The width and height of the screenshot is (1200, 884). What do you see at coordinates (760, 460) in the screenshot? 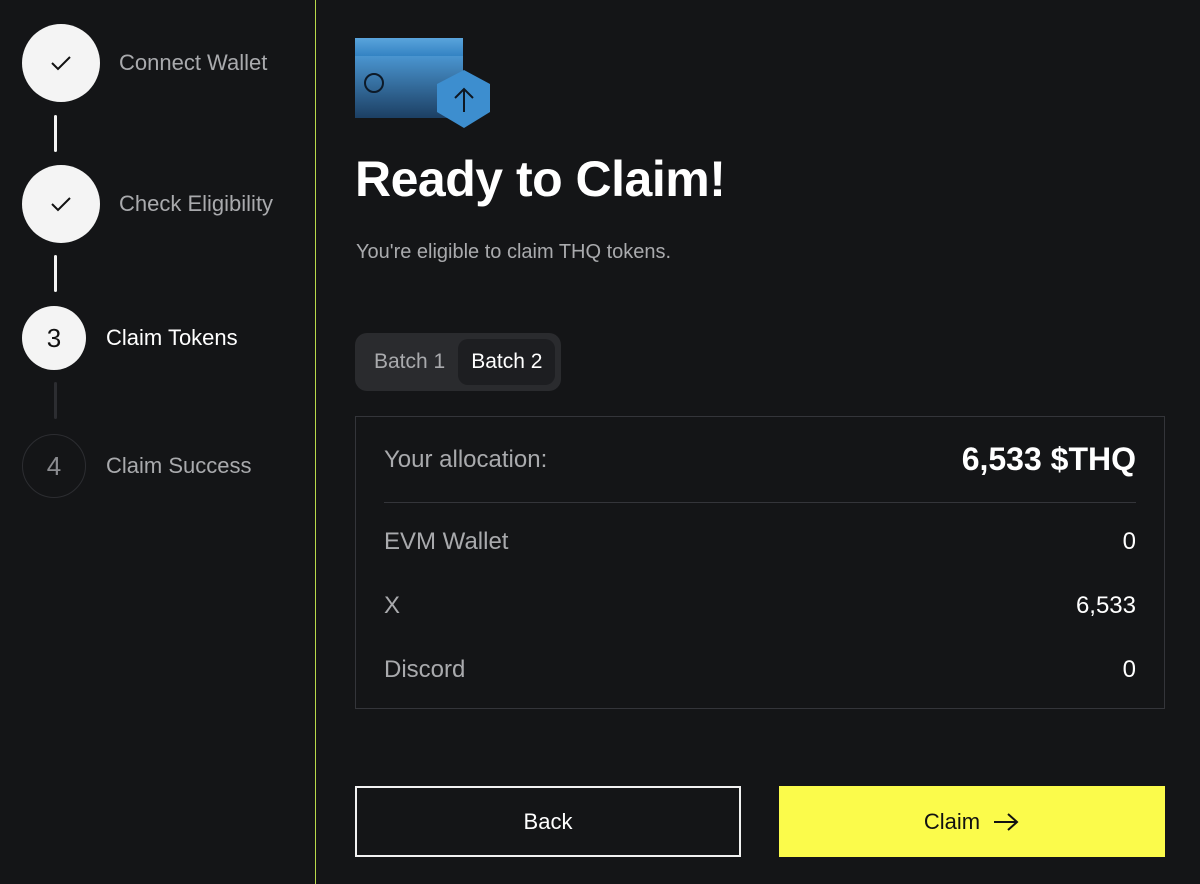
I see `allocation-total-row: Your allocation: 6,533 $THQ` at bounding box center [760, 460].